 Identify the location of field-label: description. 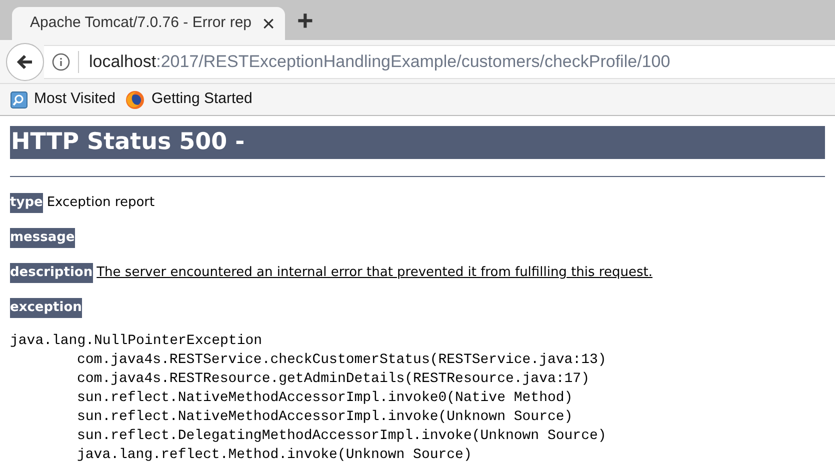
(51, 273).